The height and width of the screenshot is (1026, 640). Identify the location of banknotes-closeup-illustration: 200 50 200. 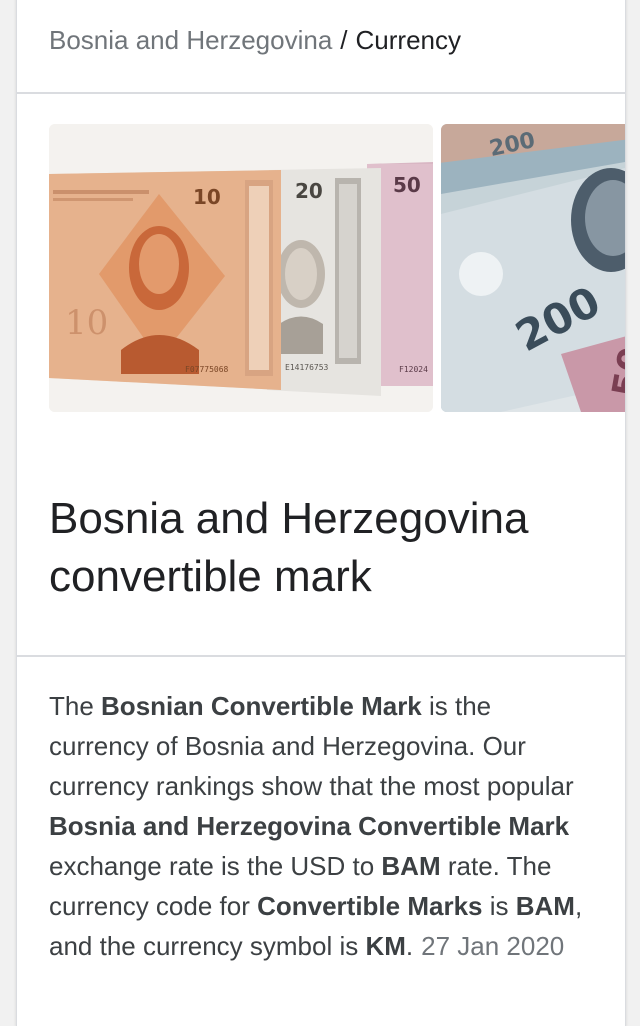
(533, 268).